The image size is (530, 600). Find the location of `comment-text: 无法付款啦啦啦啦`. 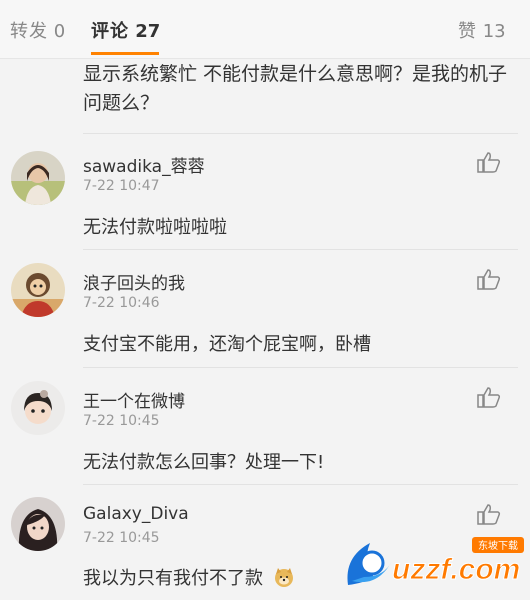

comment-text: 无法付款啦啦啦啦 is located at coordinates (155, 227).